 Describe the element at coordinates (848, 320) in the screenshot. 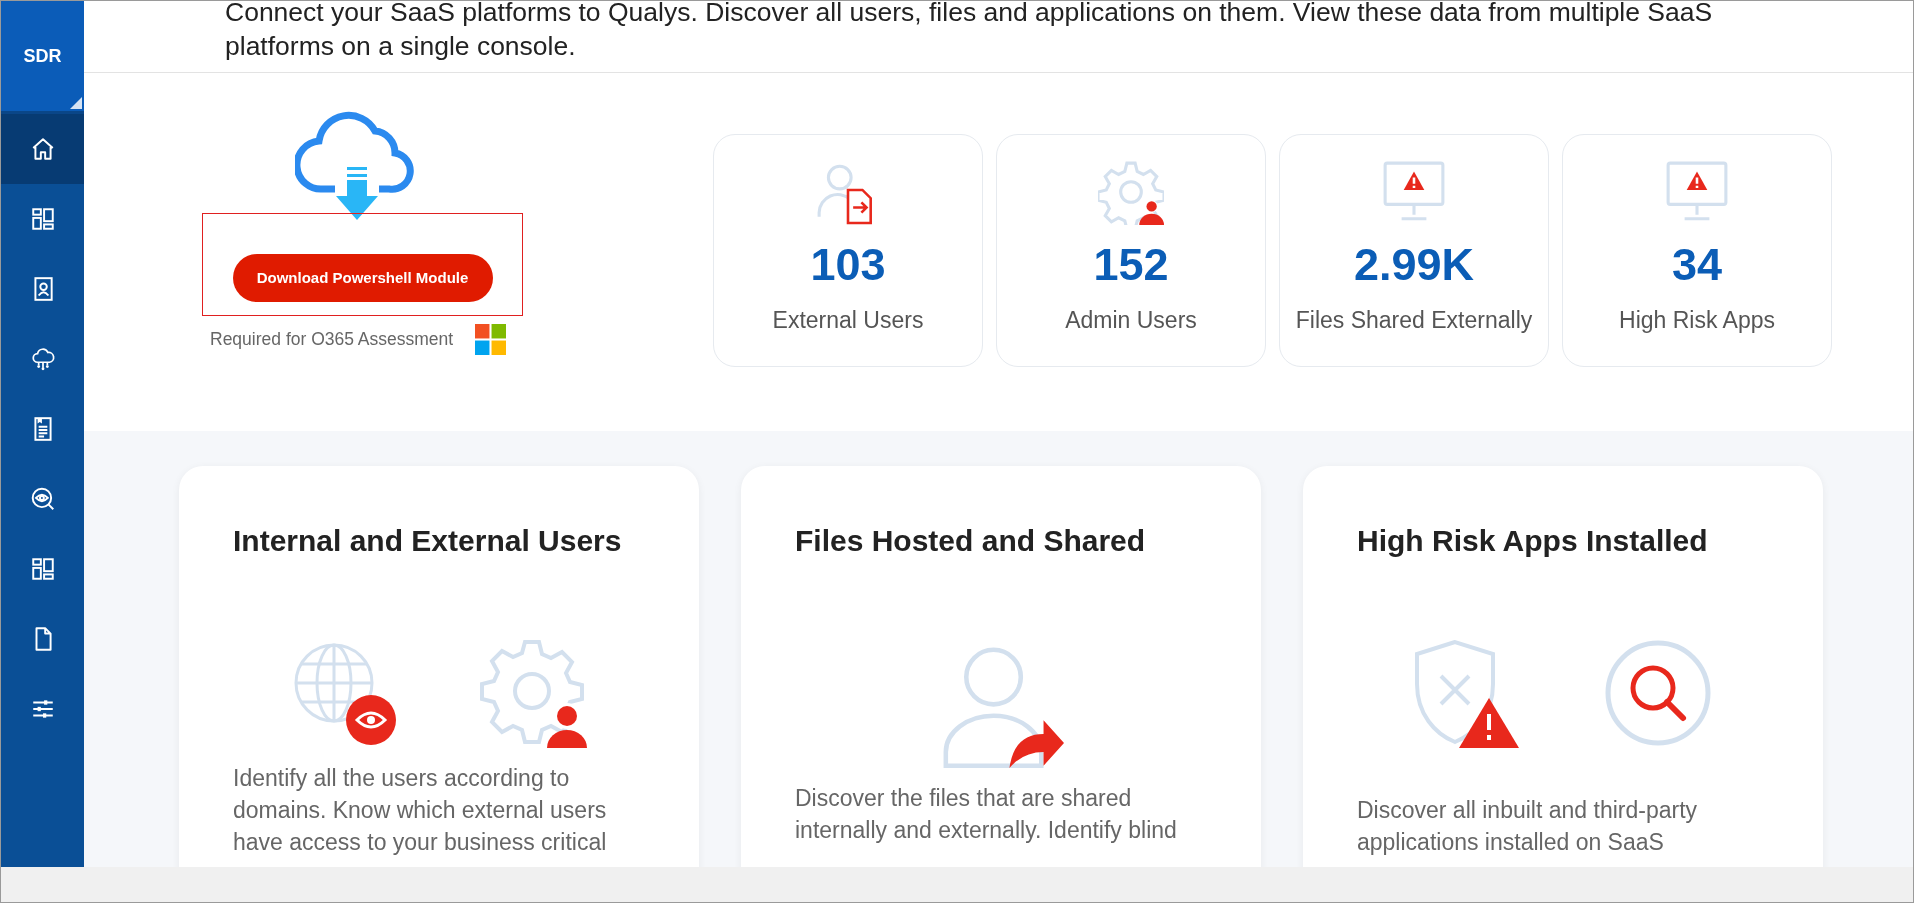

I see `stat-label: External Users` at that location.